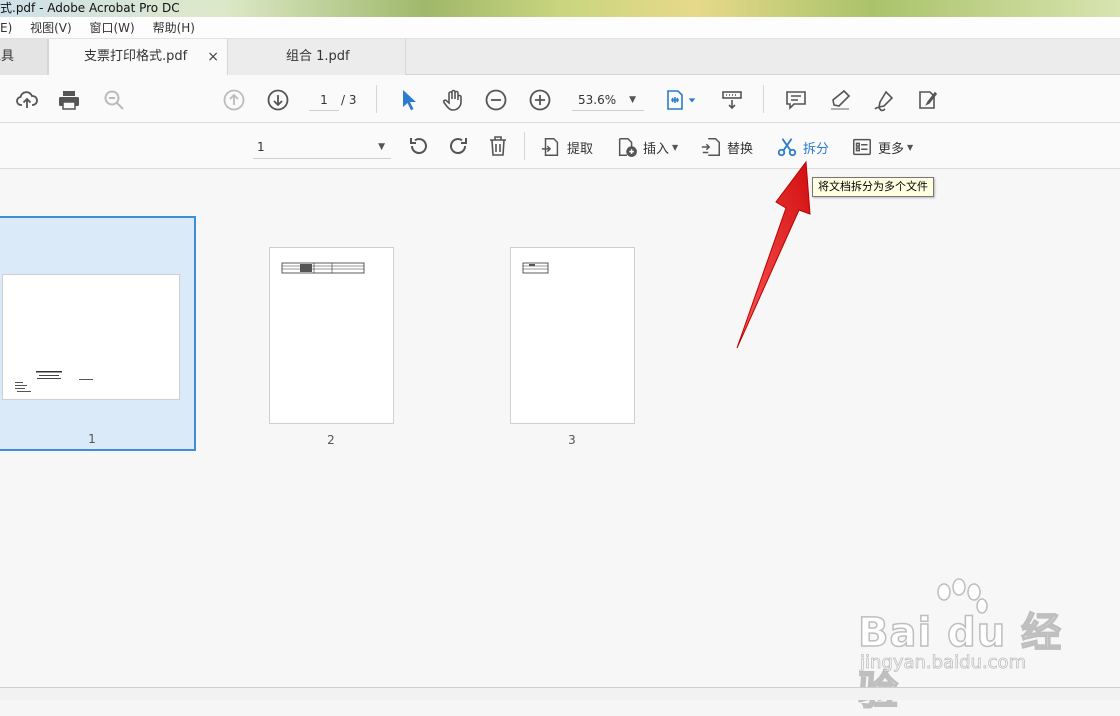 Image resolution: width=1120 pixels, height=716 pixels. I want to click on highlight-pen-icon, so click(840, 100).